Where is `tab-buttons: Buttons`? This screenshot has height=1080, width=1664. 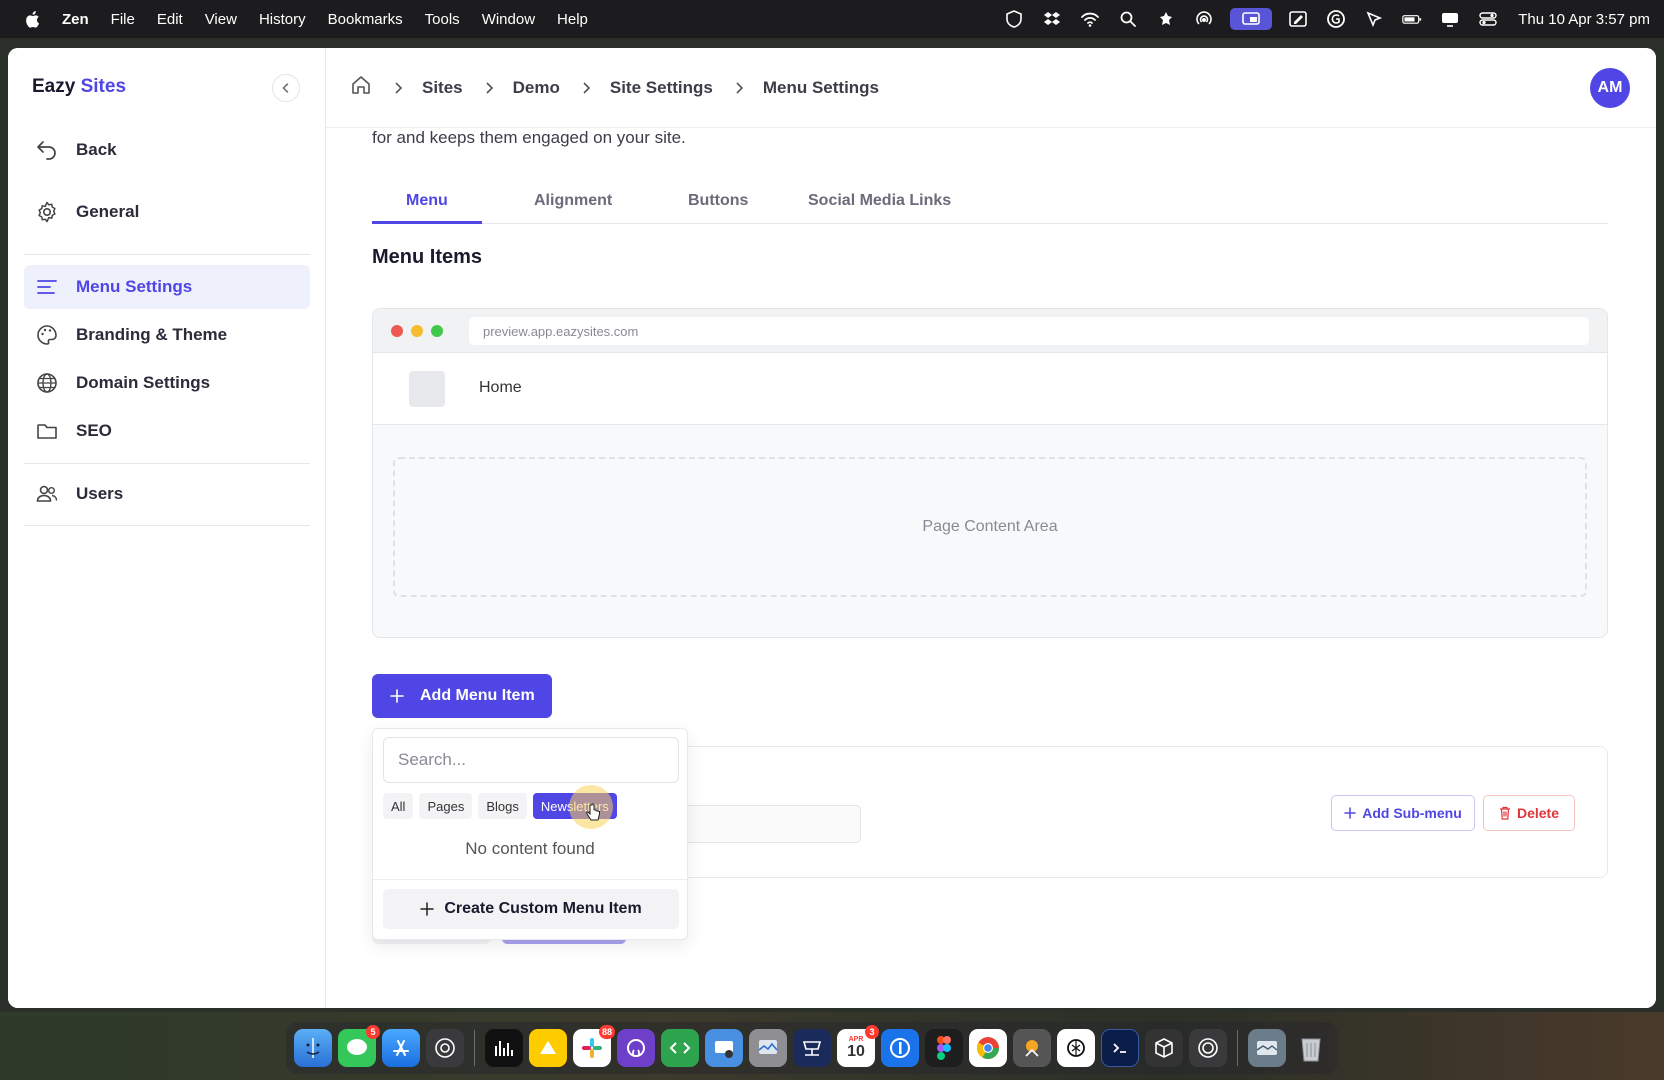
tab-buttons: Buttons is located at coordinates (718, 201).